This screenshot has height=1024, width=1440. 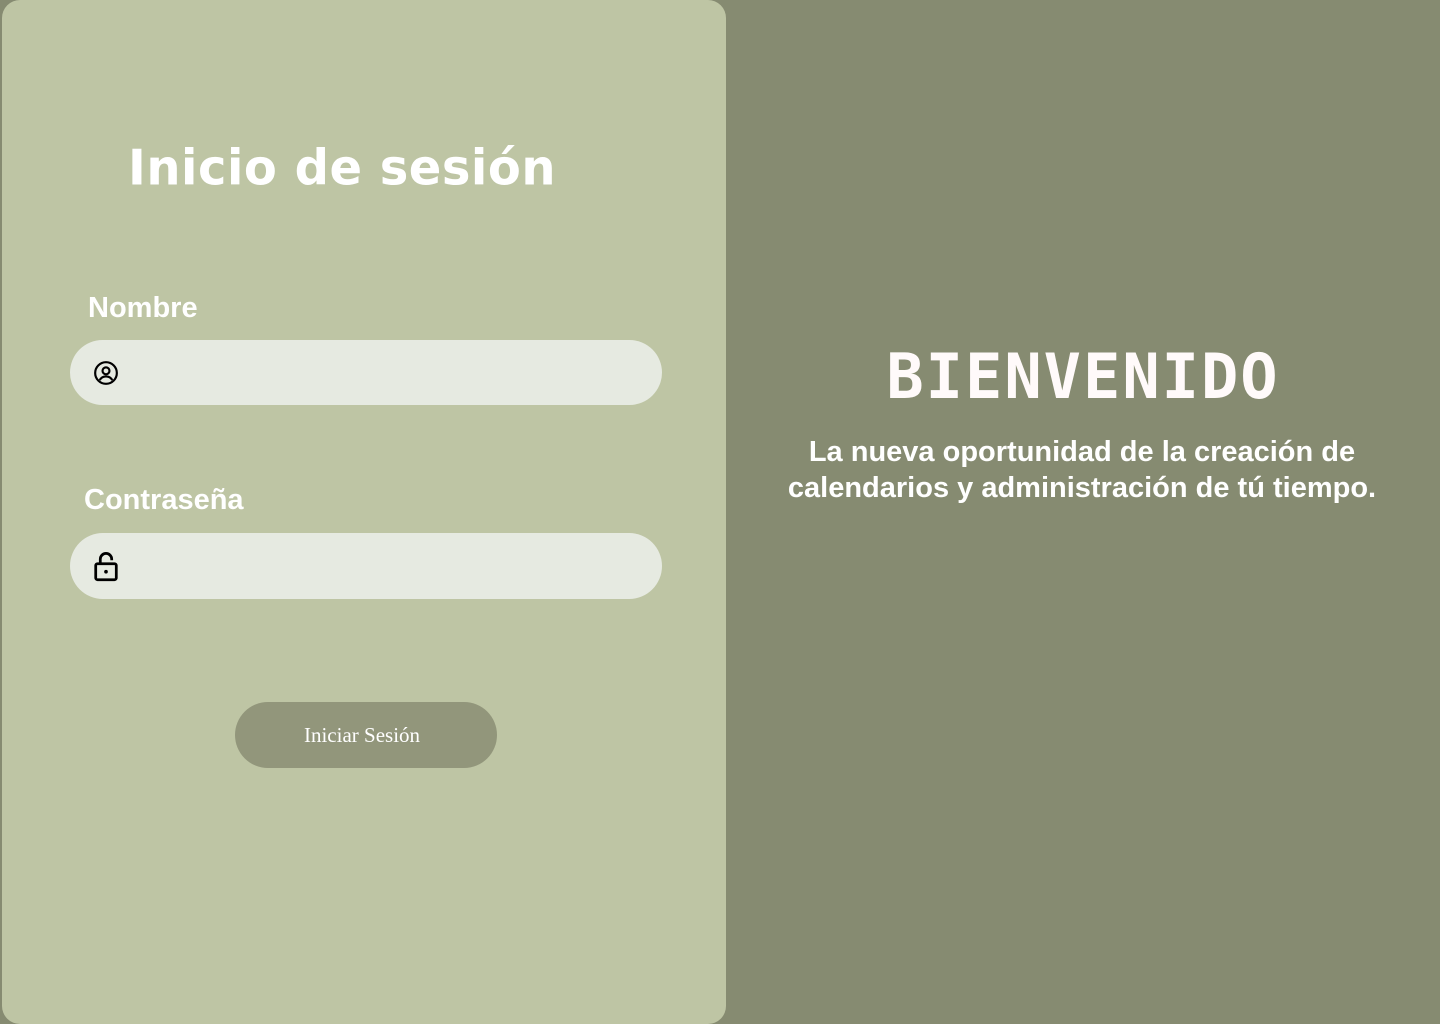 I want to click on password-field, so click(x=366, y=566).